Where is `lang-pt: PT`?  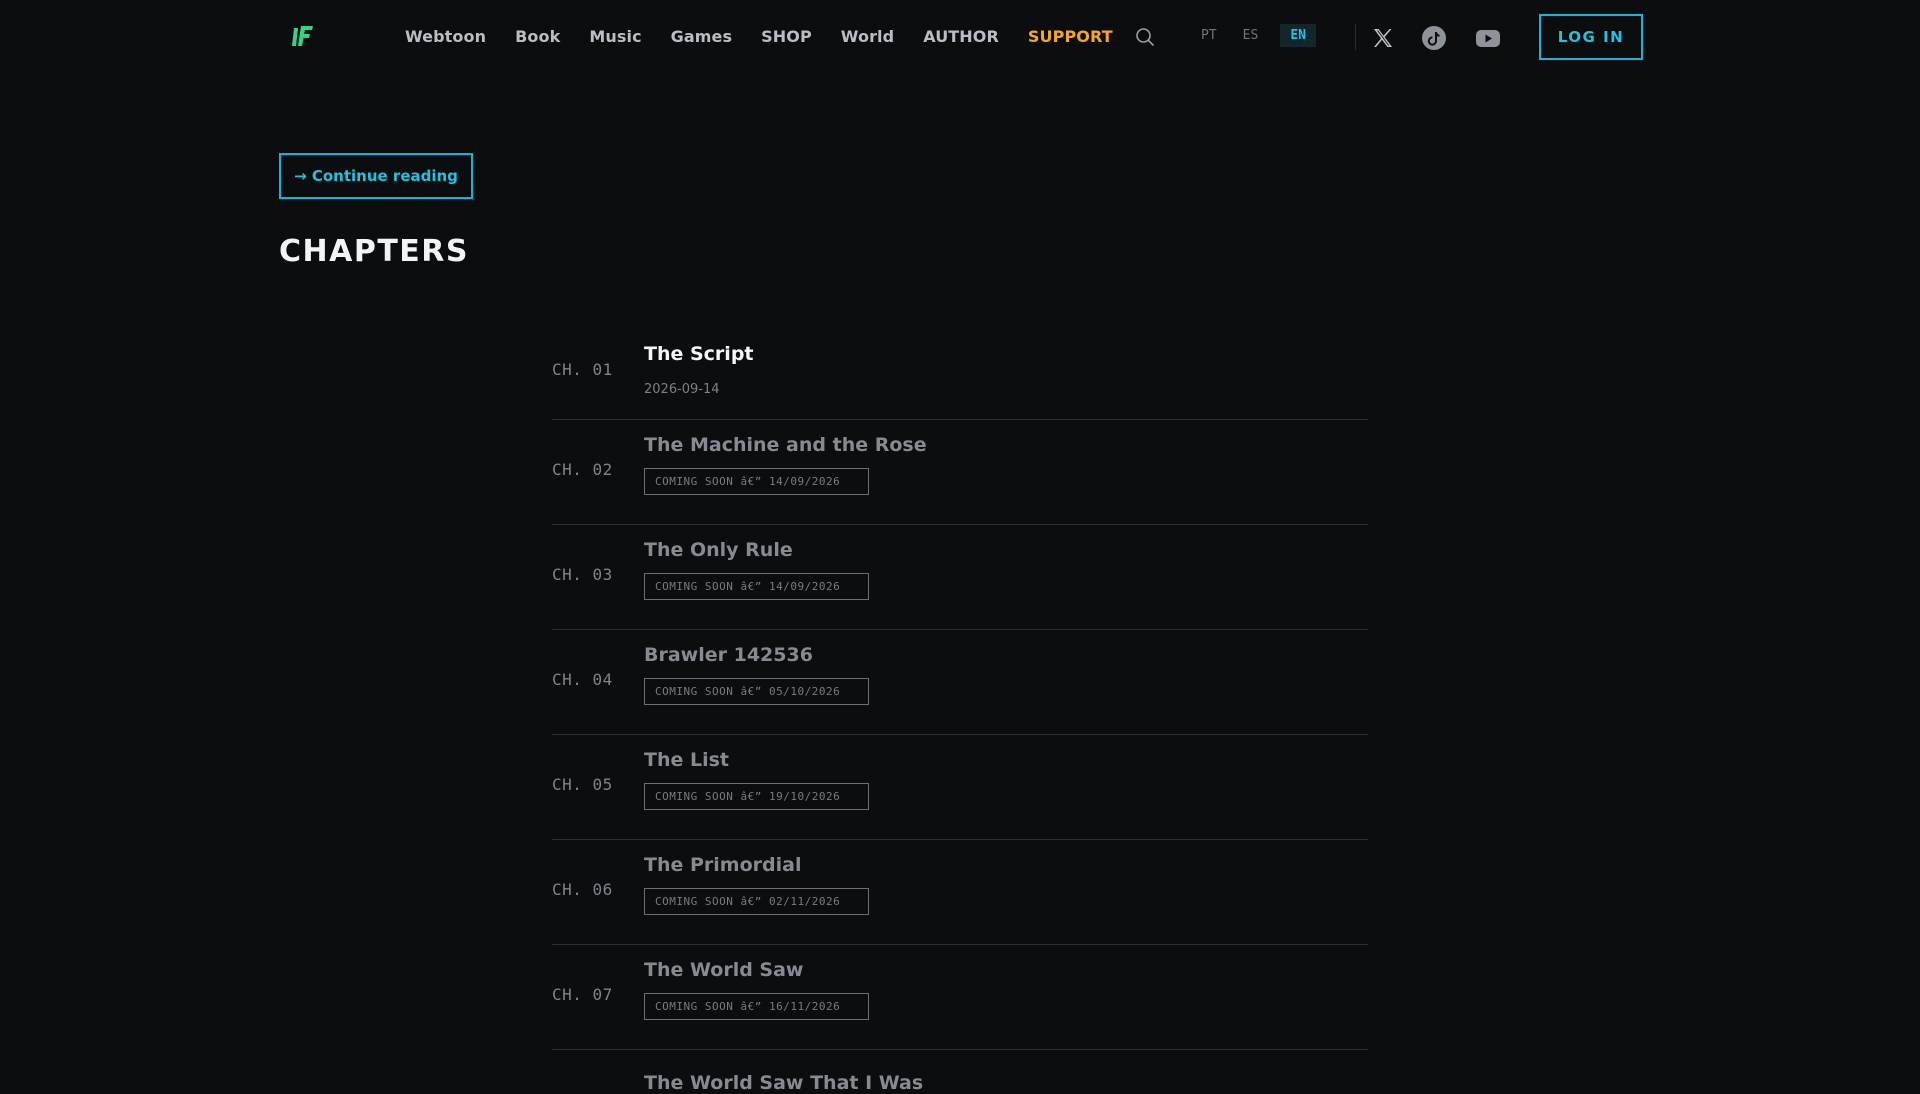
lang-pt: PT is located at coordinates (1209, 35).